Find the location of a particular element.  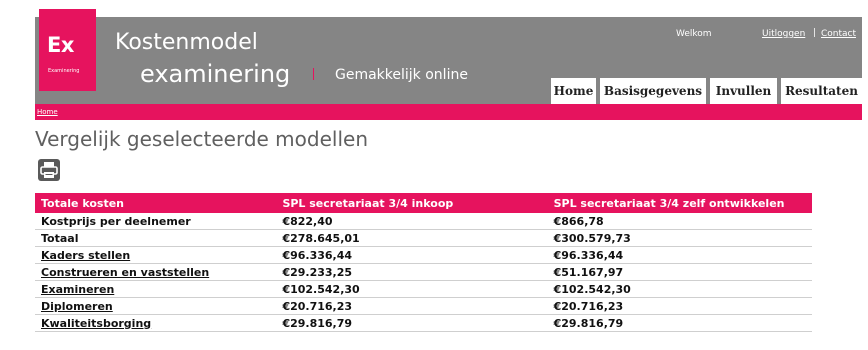

breadcrumb-home-link: Home is located at coordinates (47, 112).